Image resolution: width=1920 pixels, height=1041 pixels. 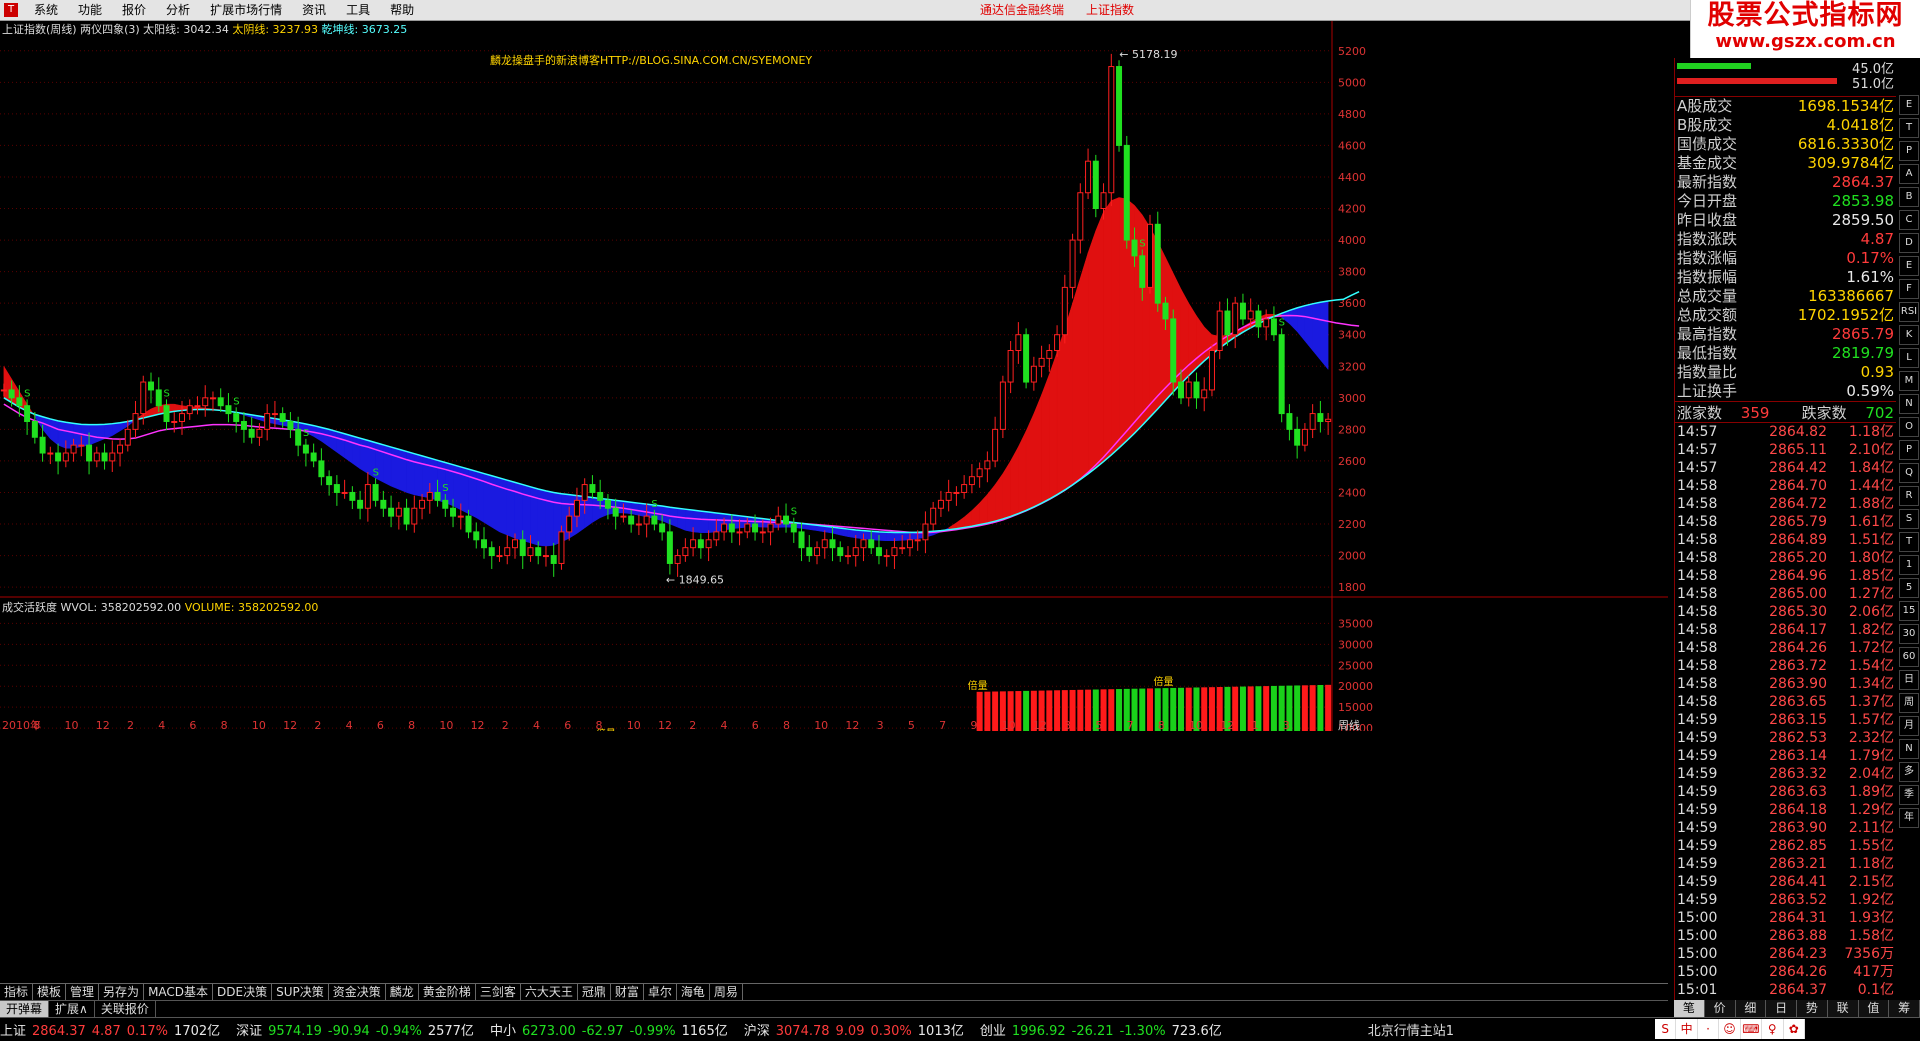 I want to click on toolstrip-button-29: 多, so click(x=1909, y=772).